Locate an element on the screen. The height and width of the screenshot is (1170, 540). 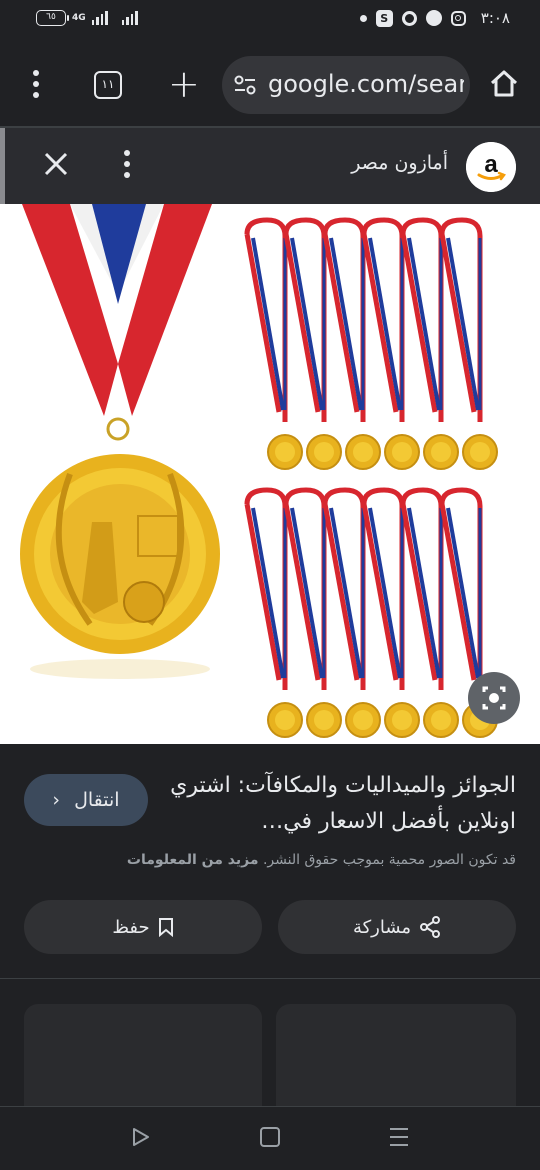
amazon-logo-icon: a is located at coordinates (491, 167).